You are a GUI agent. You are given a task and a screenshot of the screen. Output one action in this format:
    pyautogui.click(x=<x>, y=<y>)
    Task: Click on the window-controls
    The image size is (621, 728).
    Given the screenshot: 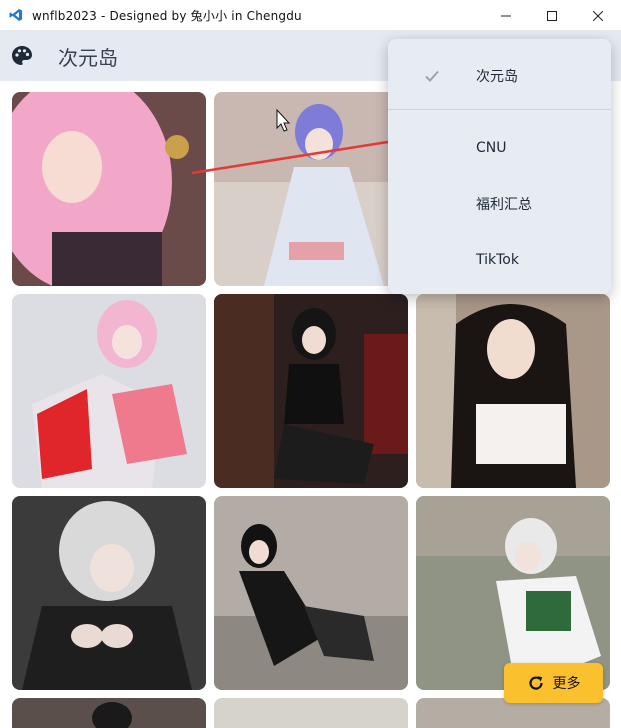 What is the action you would take?
    pyautogui.click(x=552, y=15)
    